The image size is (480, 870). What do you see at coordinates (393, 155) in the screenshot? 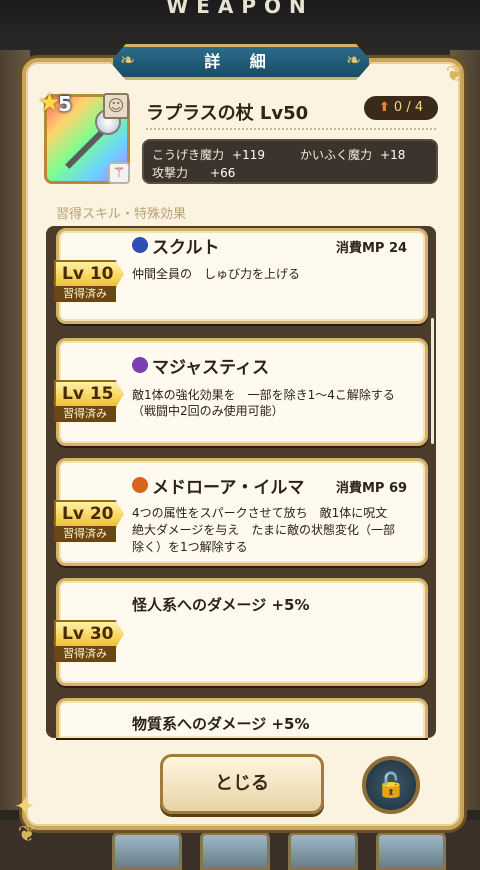
I see `stat-value: +18` at bounding box center [393, 155].